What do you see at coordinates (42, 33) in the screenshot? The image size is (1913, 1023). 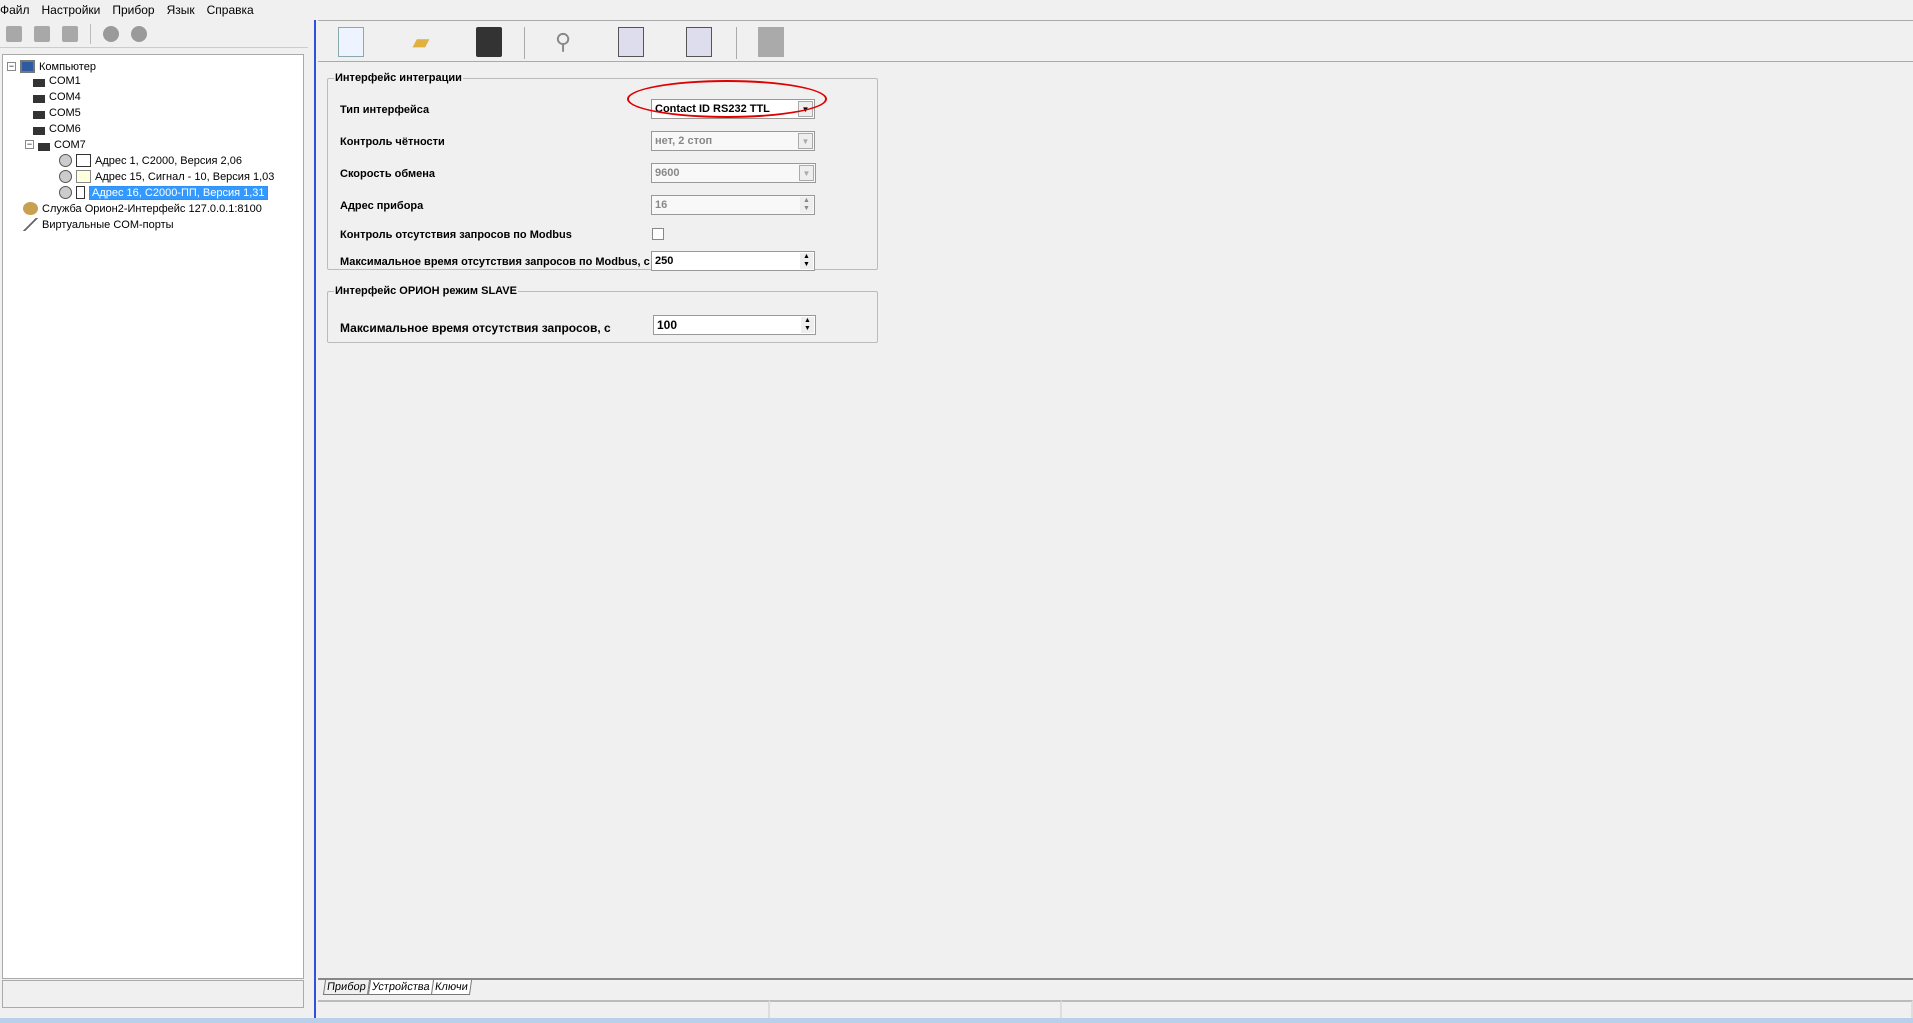 I see `add-child-icon` at bounding box center [42, 33].